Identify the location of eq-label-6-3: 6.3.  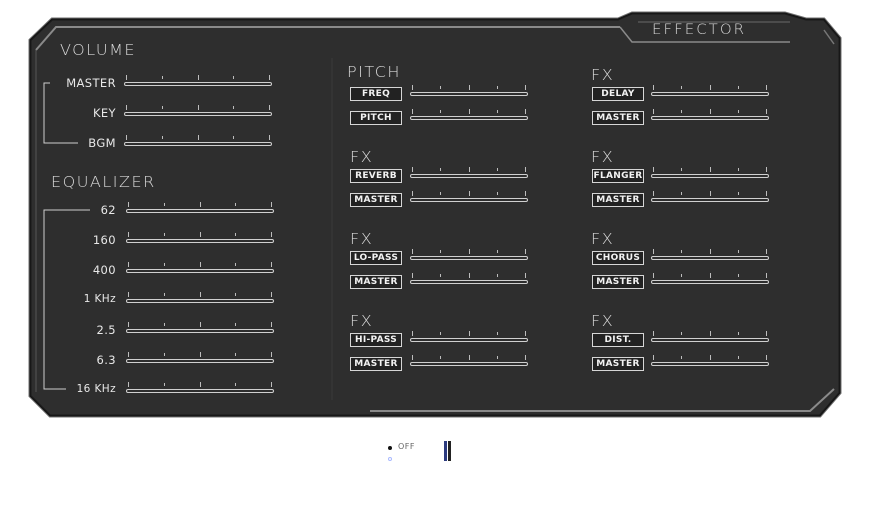
(106, 360).